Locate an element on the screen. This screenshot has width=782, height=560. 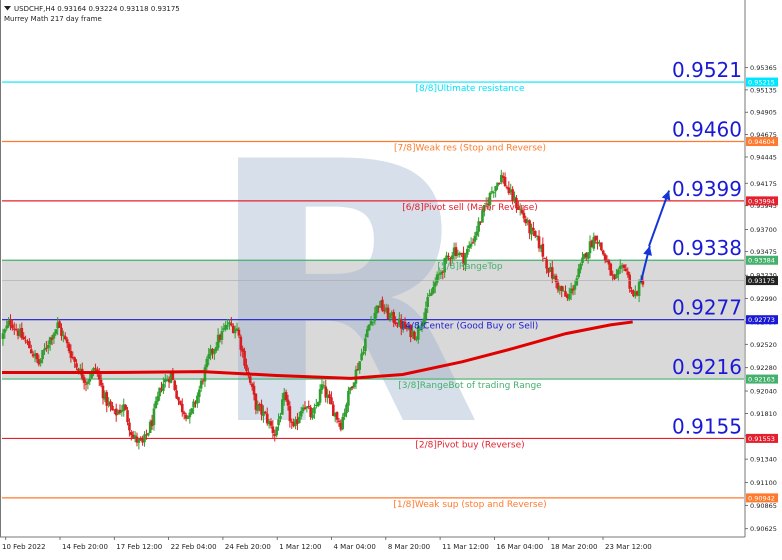
level-label-ultimate-resistance: [8/8]Ultimate resistance is located at coordinates (470, 89).